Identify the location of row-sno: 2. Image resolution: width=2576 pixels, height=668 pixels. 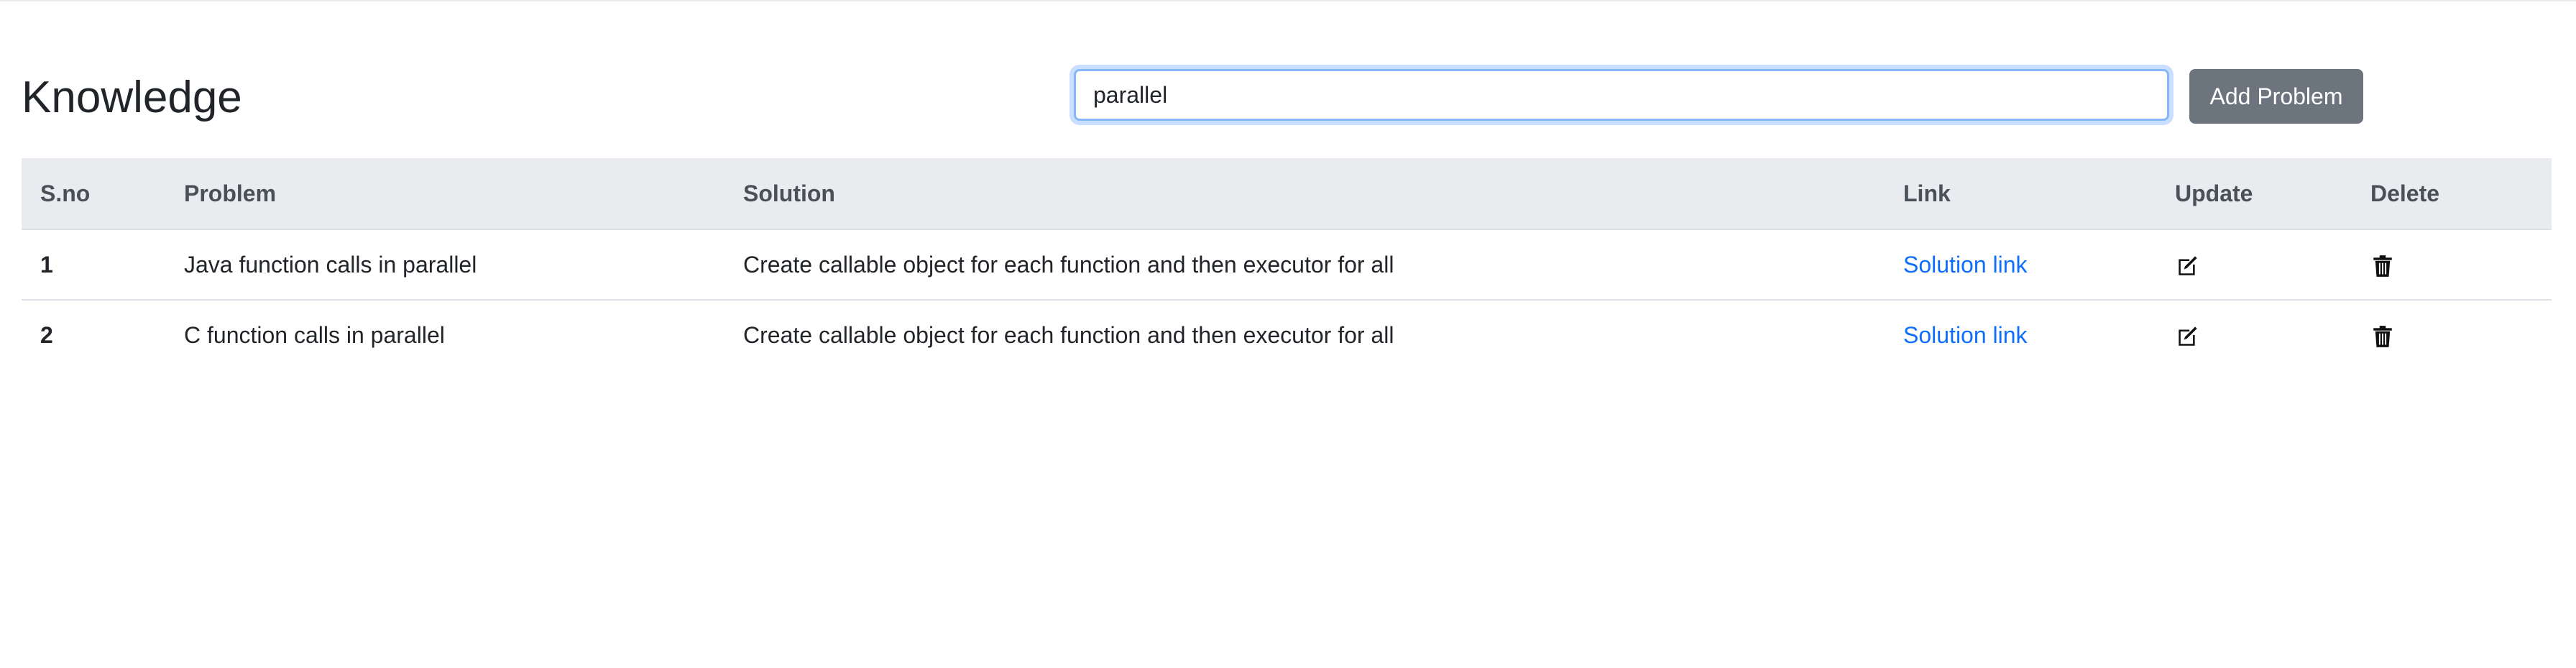
(46, 334).